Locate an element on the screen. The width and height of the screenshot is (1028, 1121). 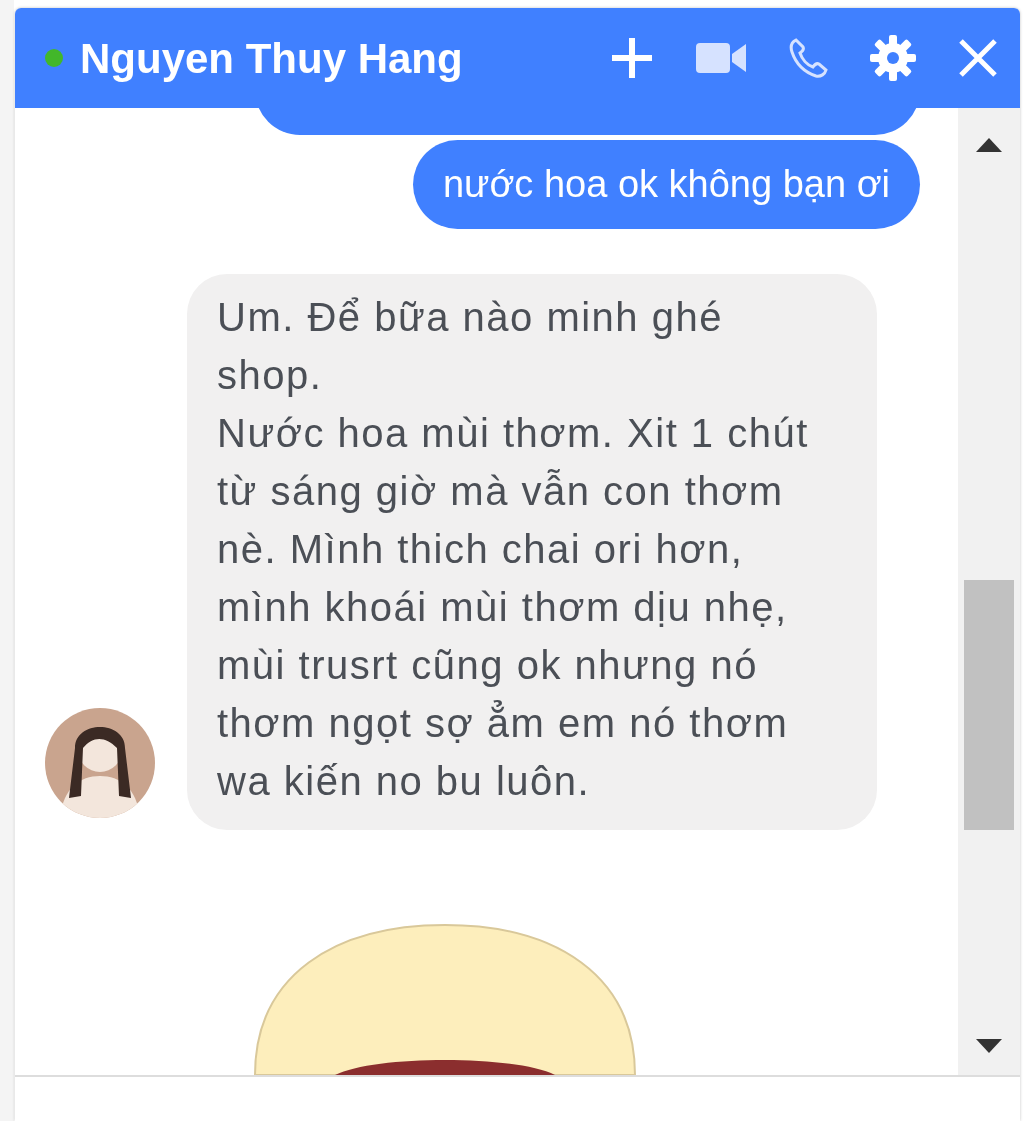
scrollbar is located at coordinates (989, 591).